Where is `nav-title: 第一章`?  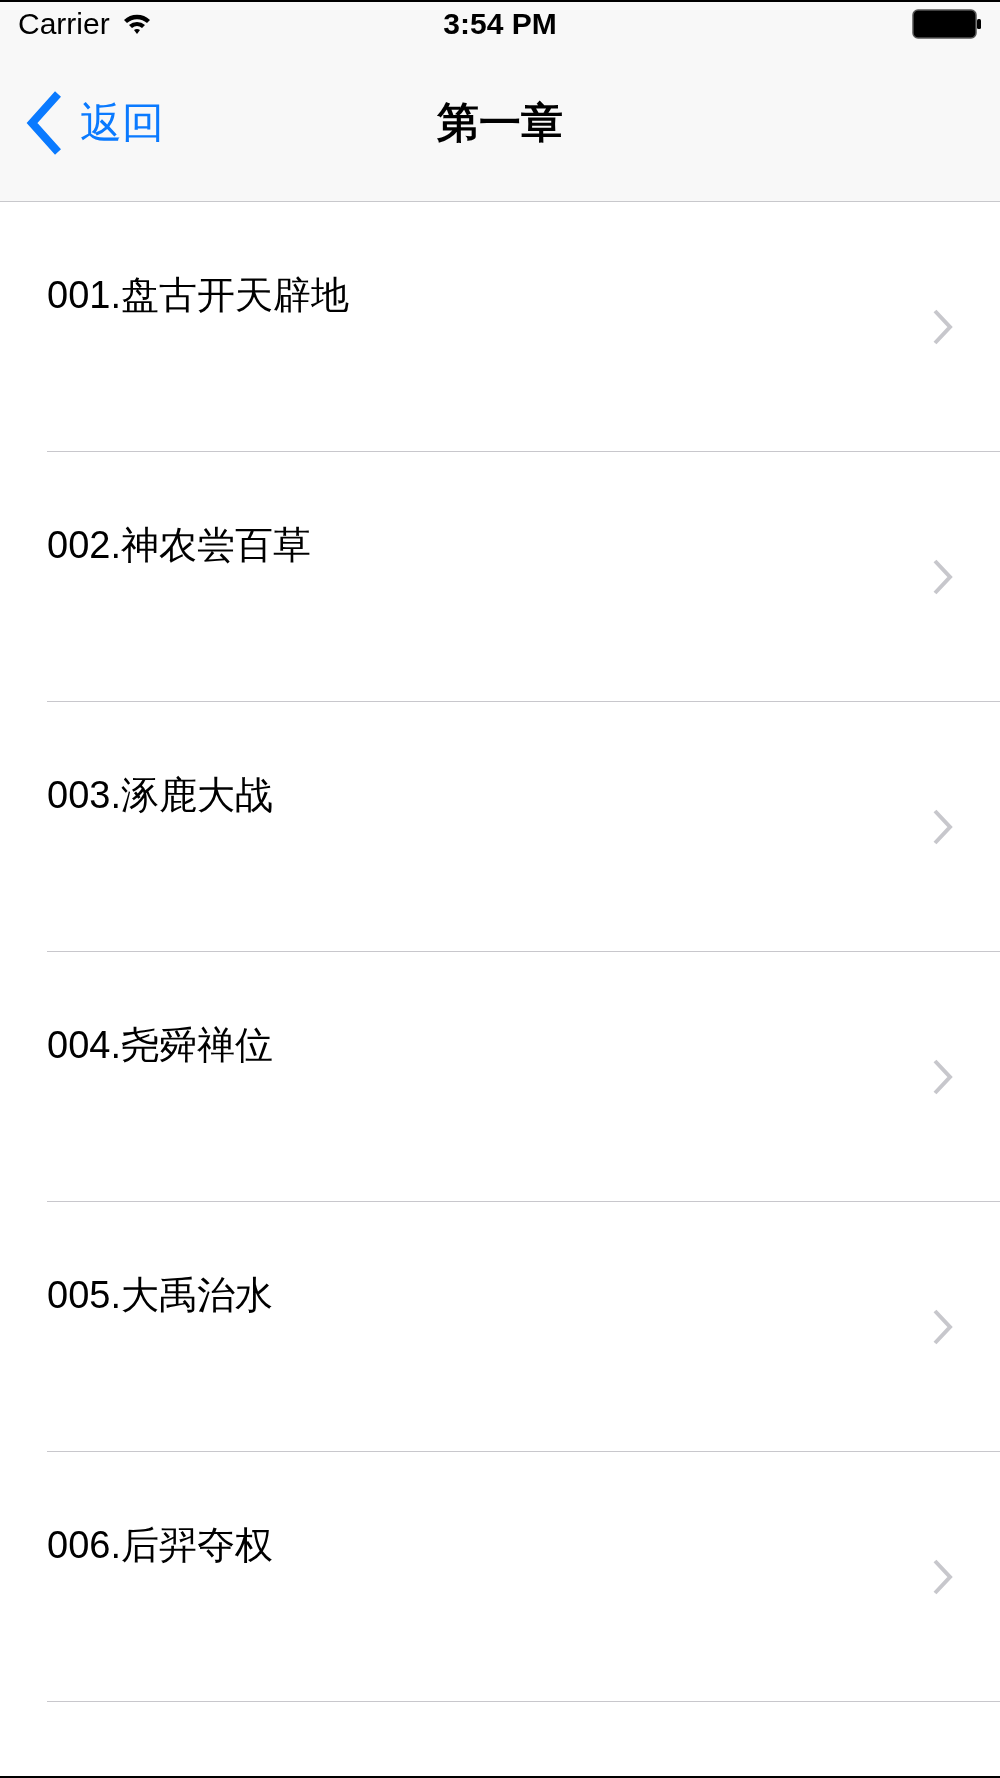 nav-title: 第一章 is located at coordinates (500, 123).